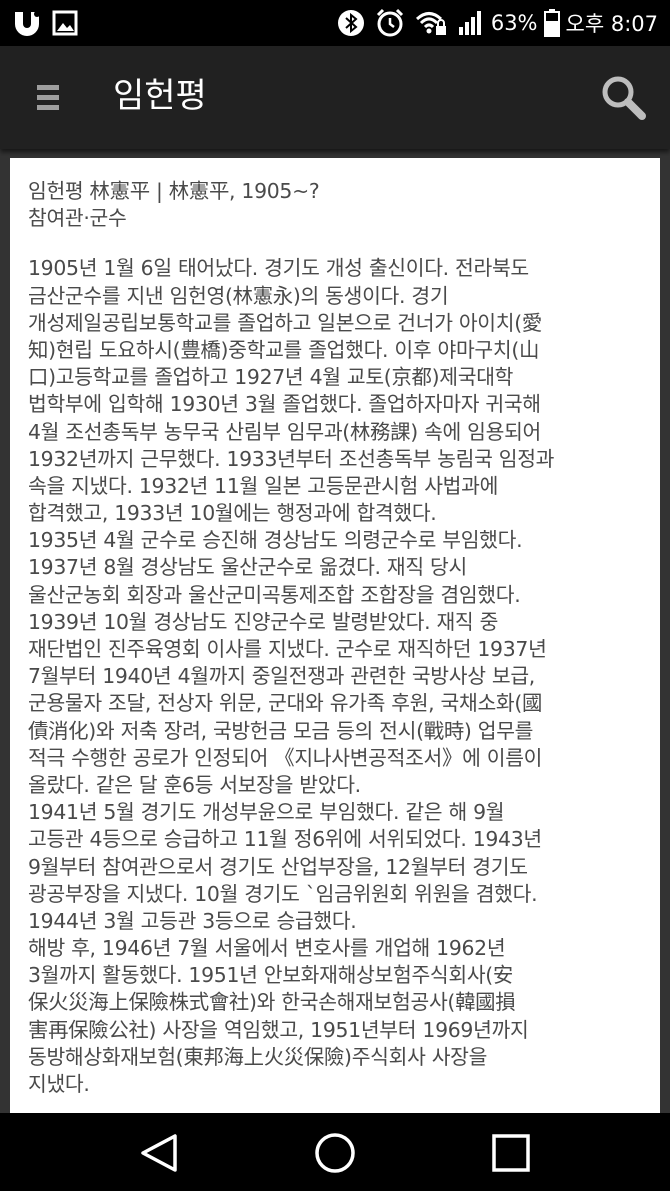 Image resolution: width=670 pixels, height=1191 pixels. I want to click on bluetooth-icon, so click(351, 23).